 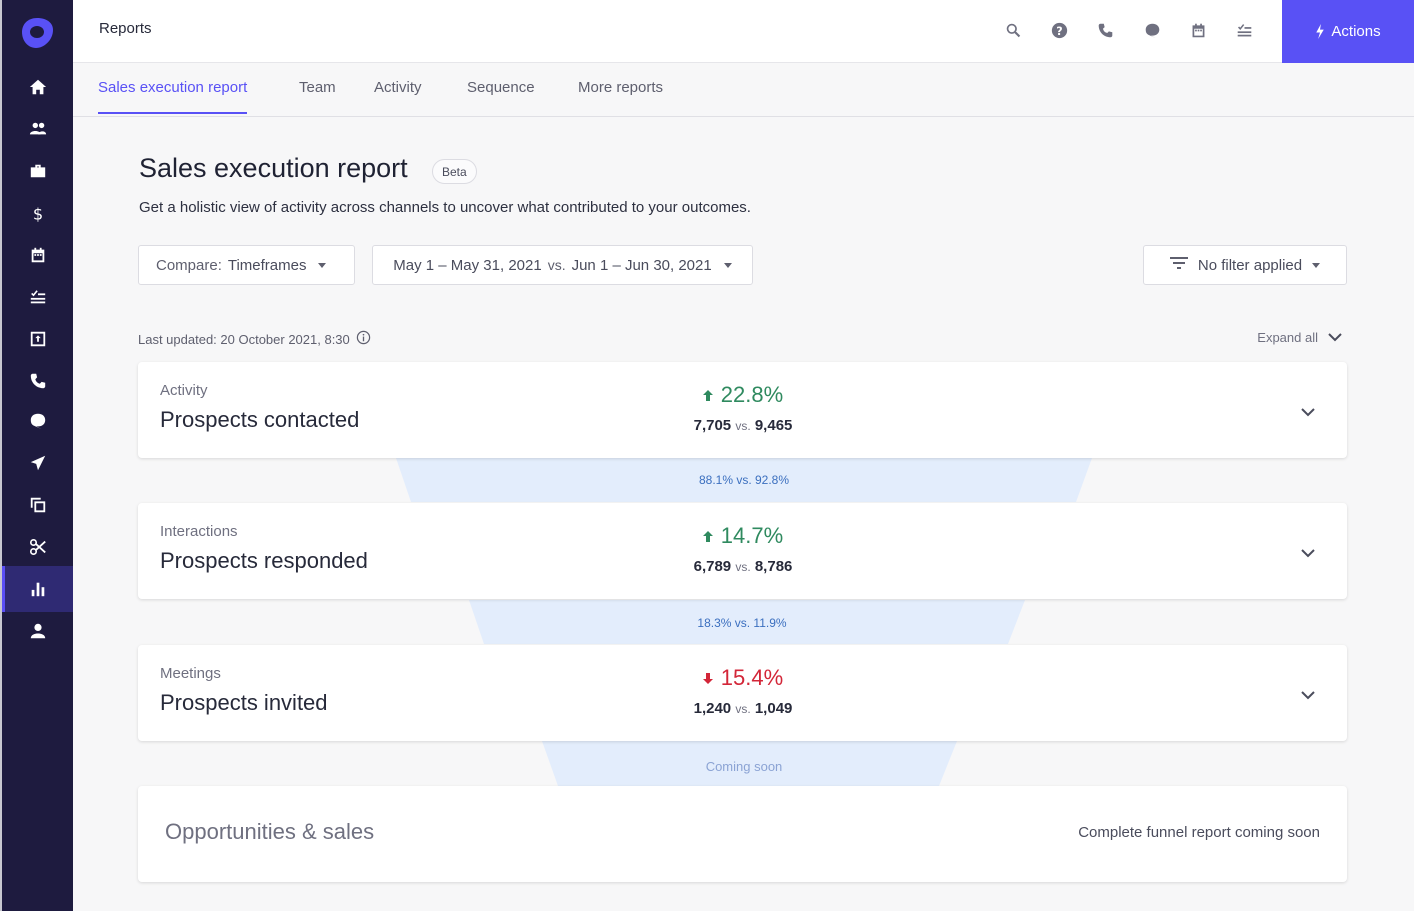 What do you see at coordinates (752, 677) in the screenshot?
I see `change-value: 15.4%` at bounding box center [752, 677].